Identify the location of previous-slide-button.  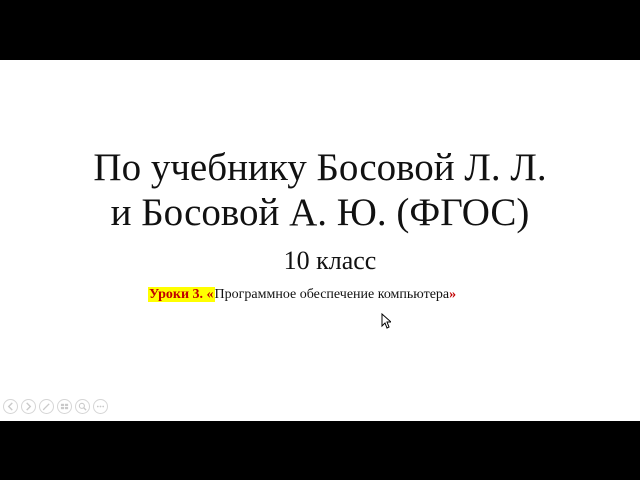
(10, 406).